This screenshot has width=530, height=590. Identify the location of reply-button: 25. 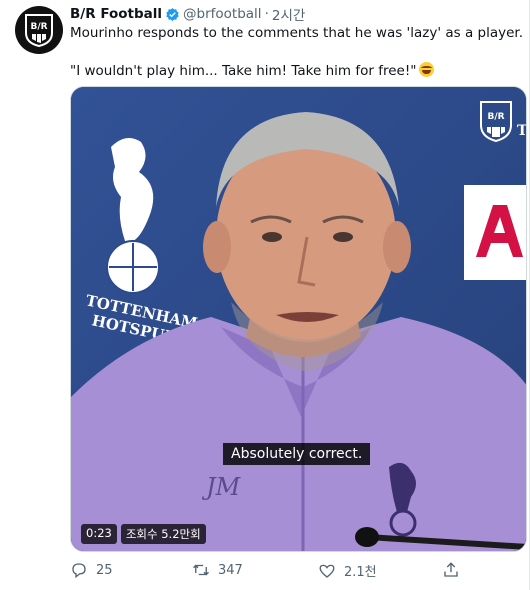
(91, 570).